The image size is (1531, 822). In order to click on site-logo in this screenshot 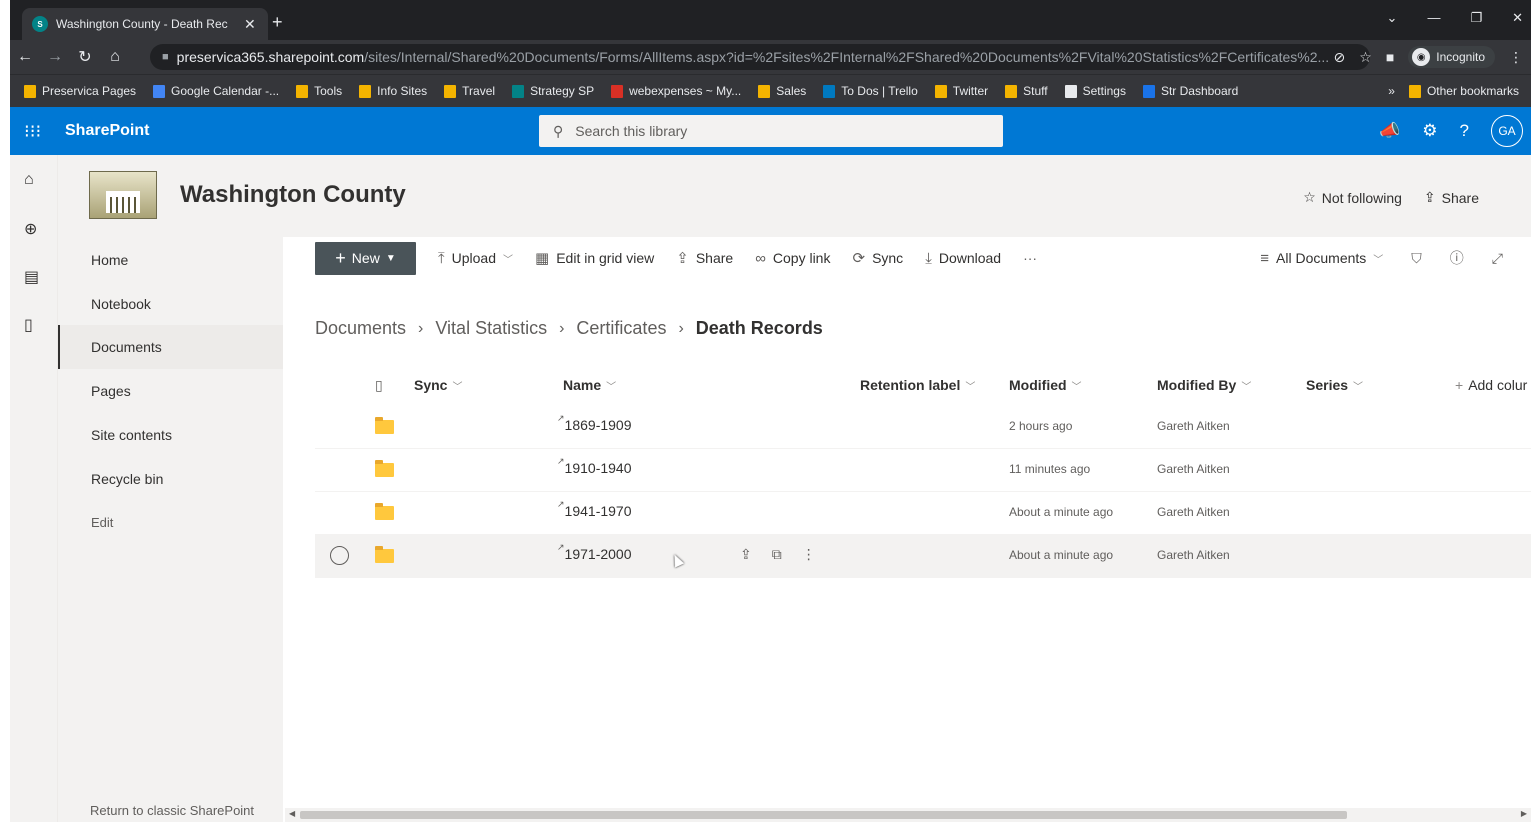, I will do `click(123, 195)`.